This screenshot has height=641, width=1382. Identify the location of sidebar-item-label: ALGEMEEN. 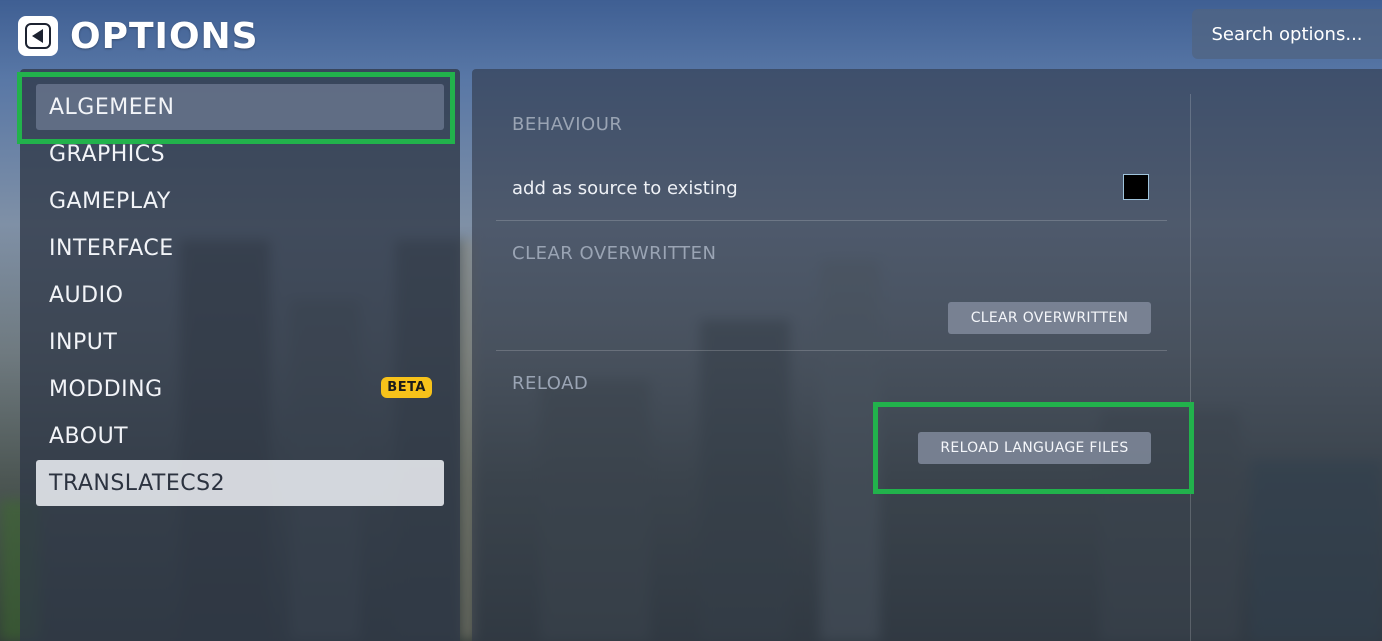
(112, 107).